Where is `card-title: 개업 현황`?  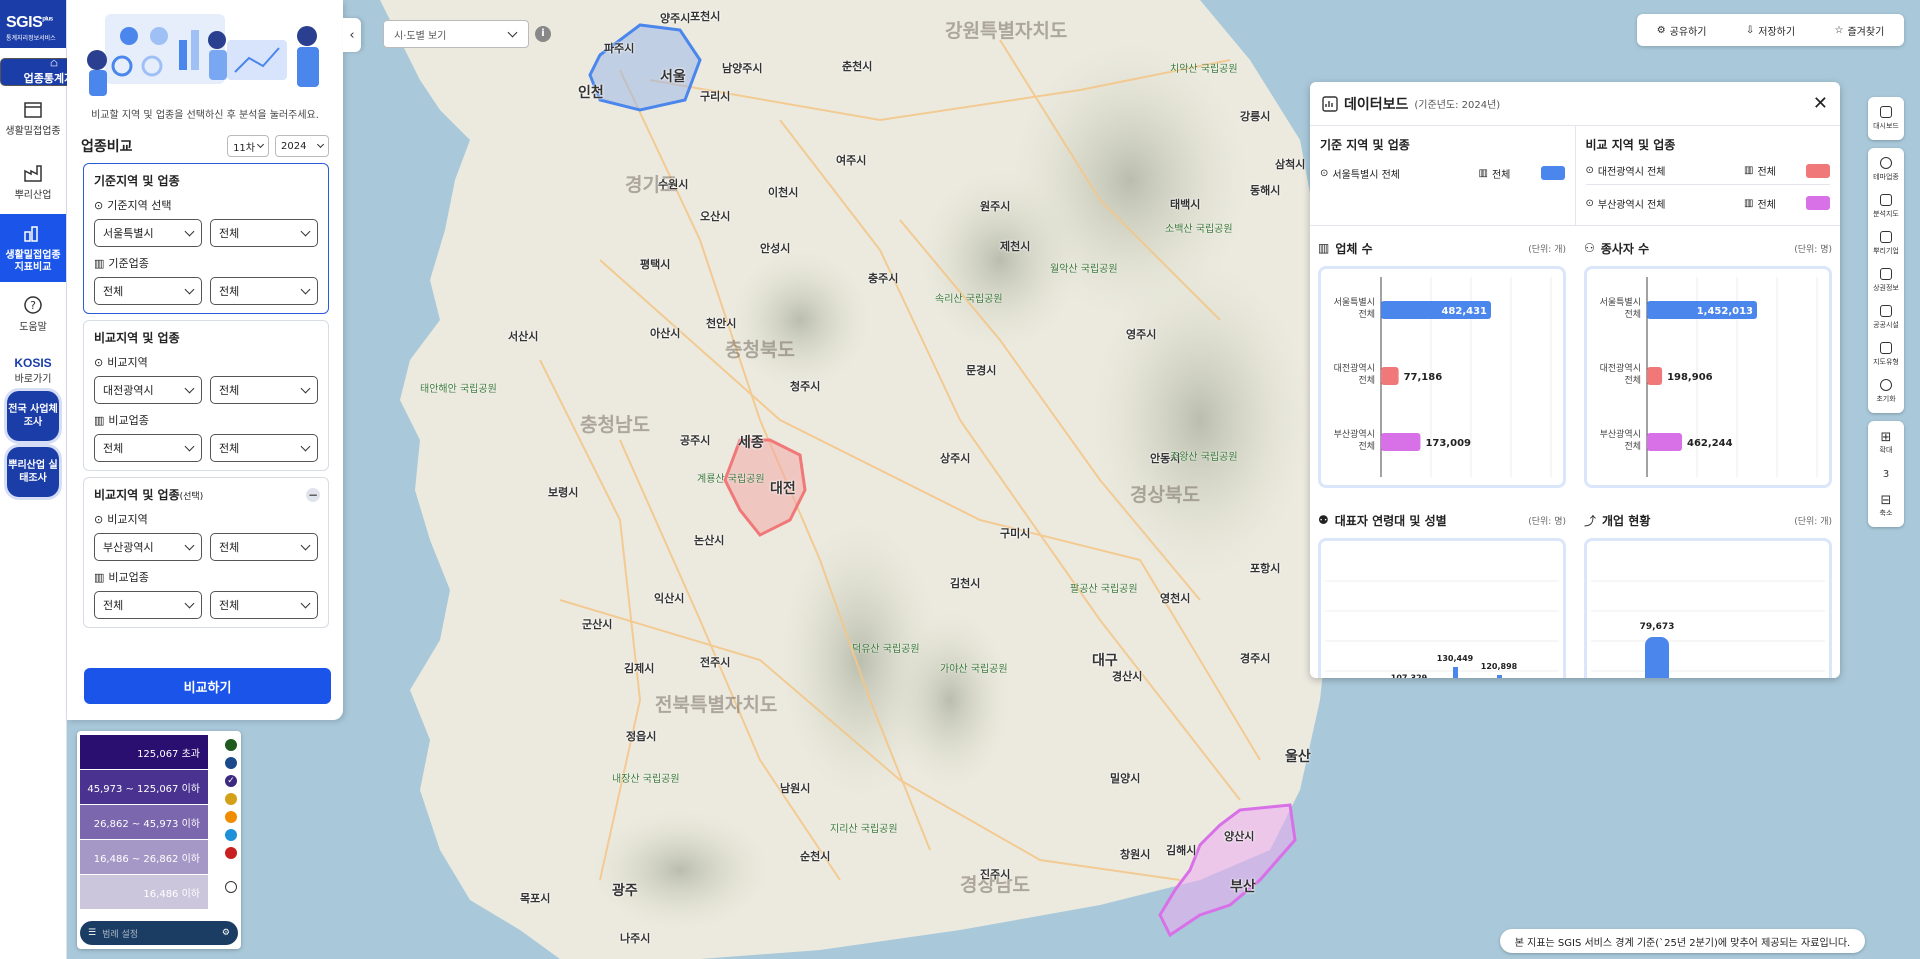 card-title: 개업 현황 is located at coordinates (1626, 520).